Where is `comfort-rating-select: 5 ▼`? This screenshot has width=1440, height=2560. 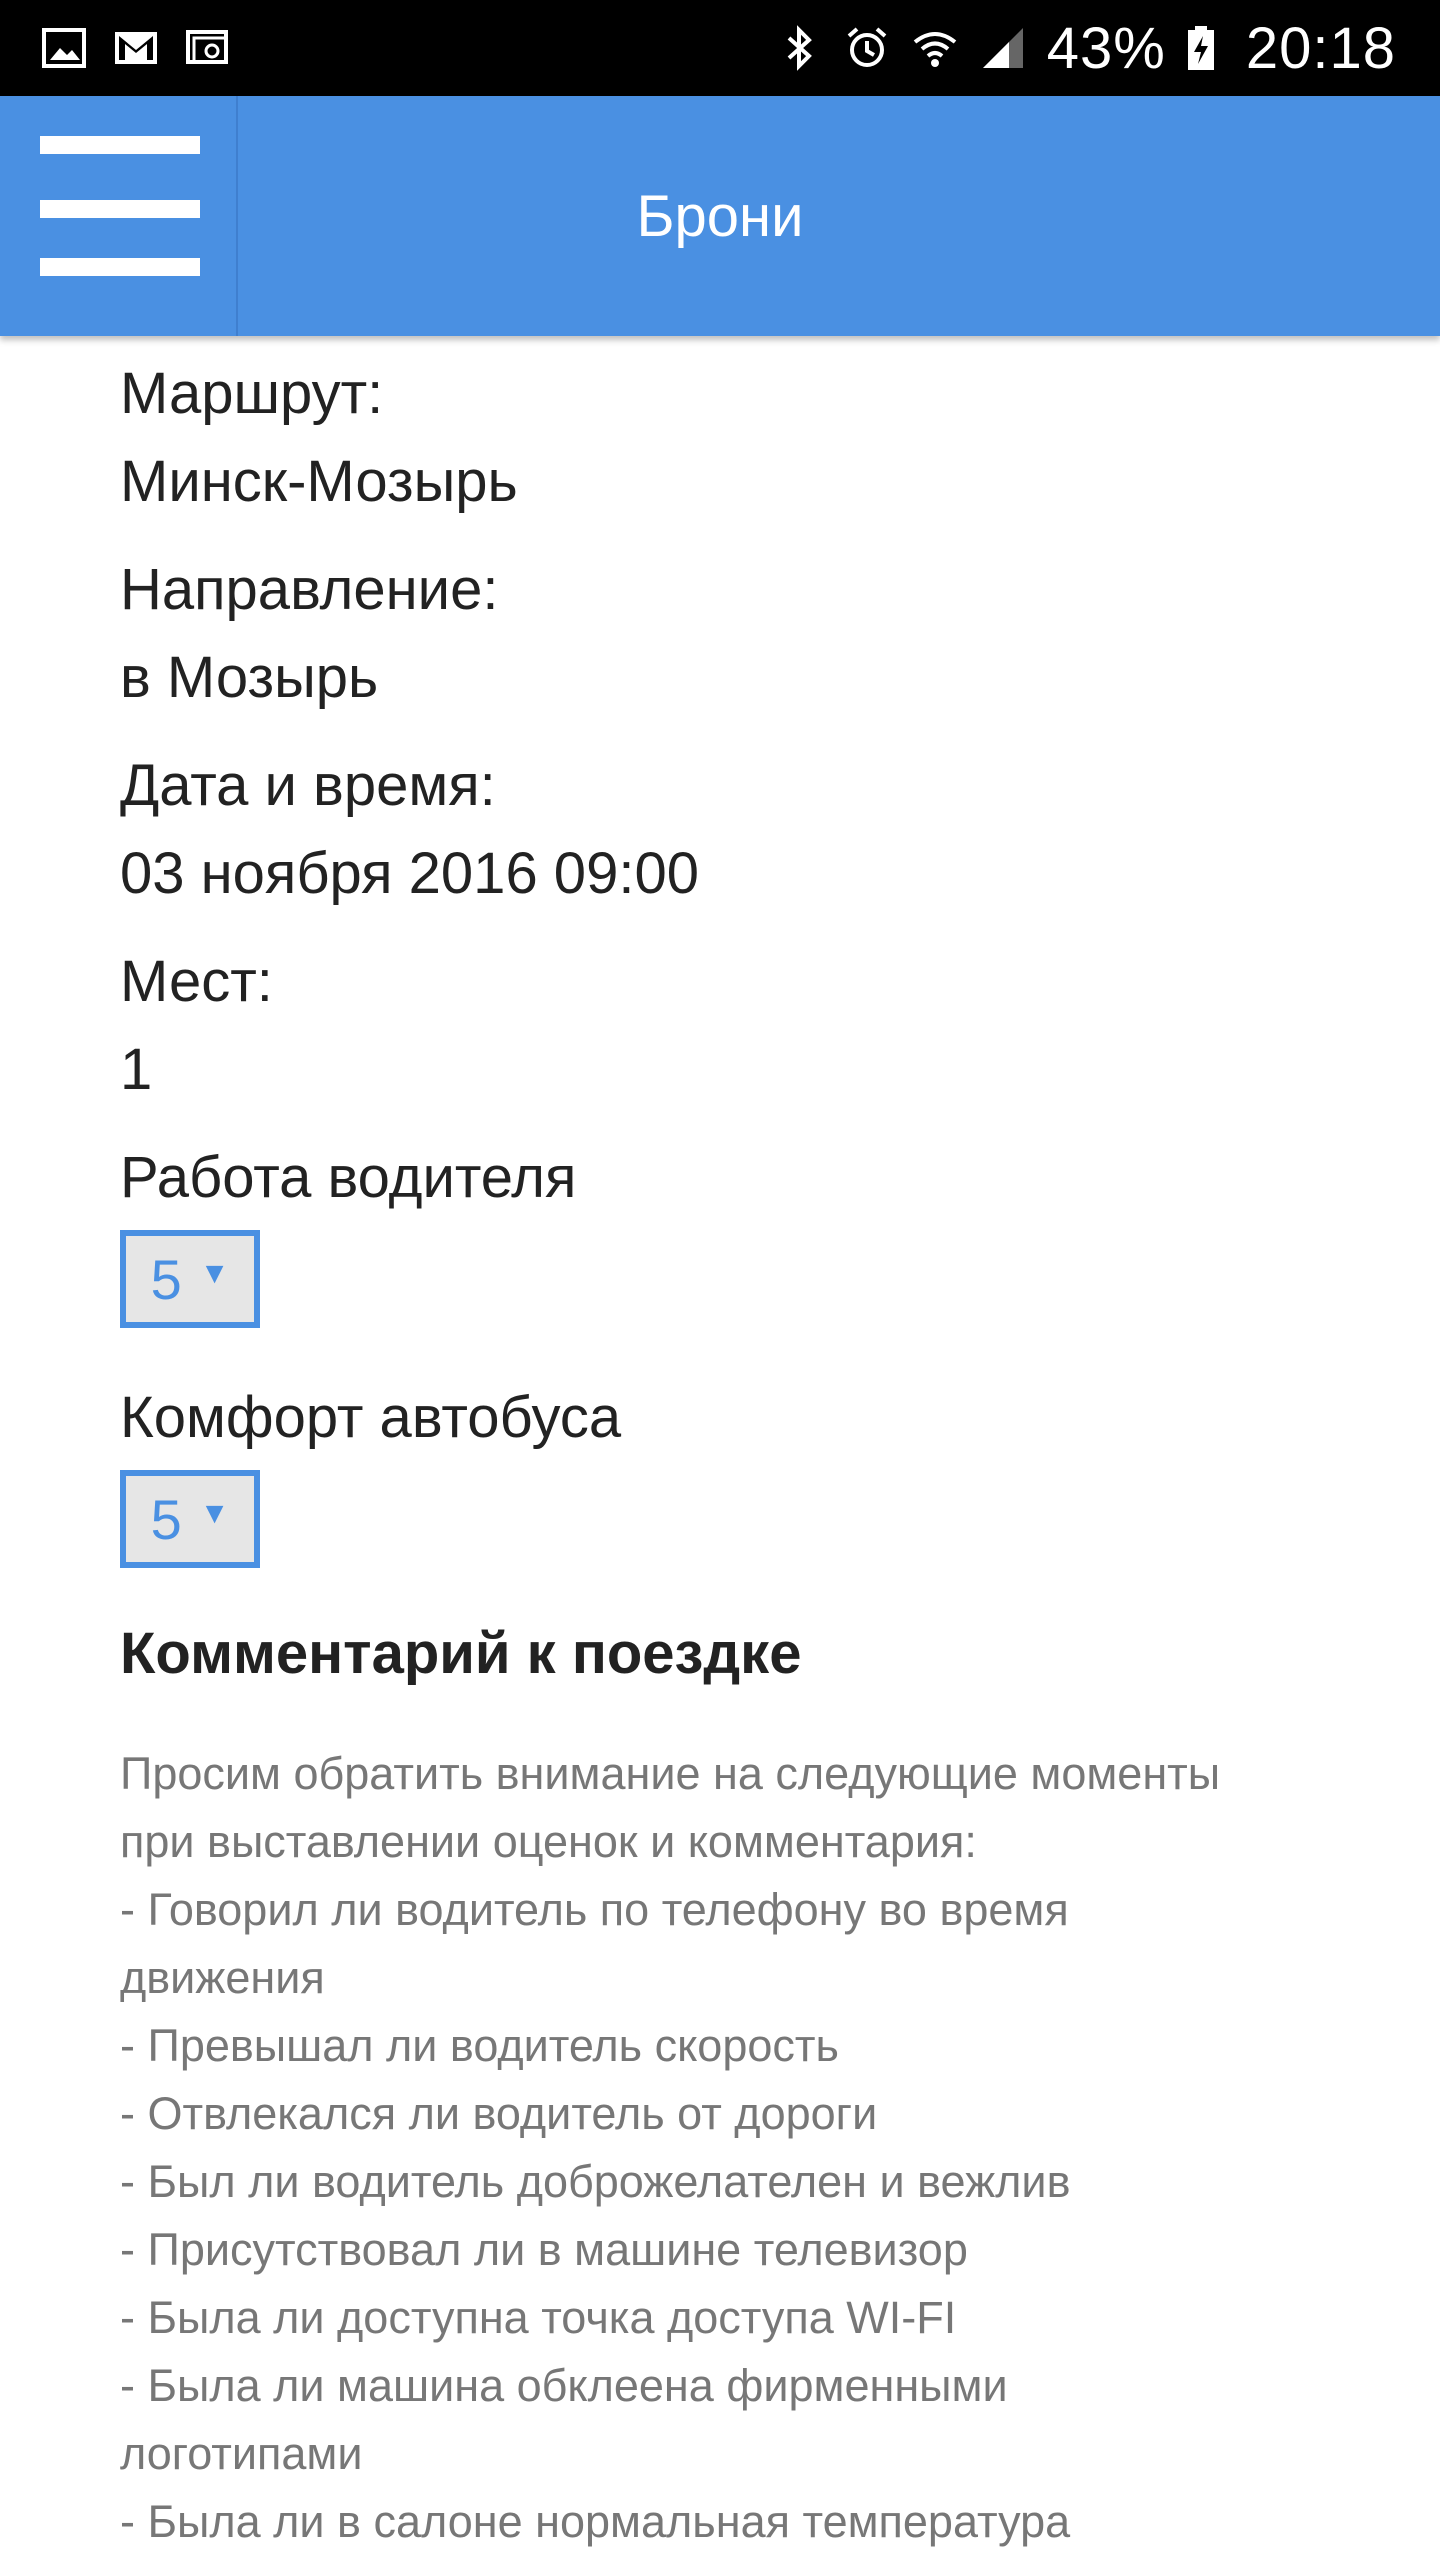 comfort-rating-select: 5 ▼ is located at coordinates (190, 1519).